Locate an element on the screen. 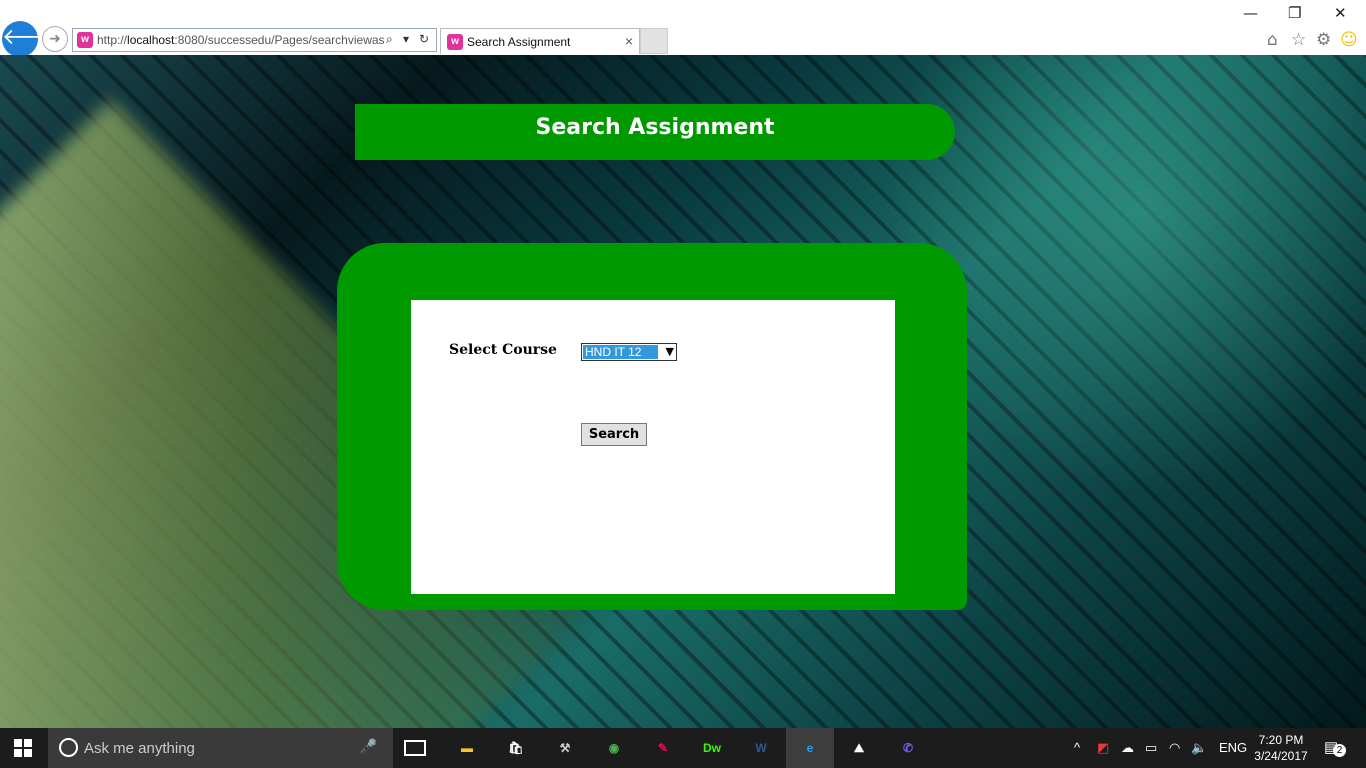 Image resolution: width=1366 pixels, height=768 pixels. volume-icon: 🔈 is located at coordinates (1199, 748).